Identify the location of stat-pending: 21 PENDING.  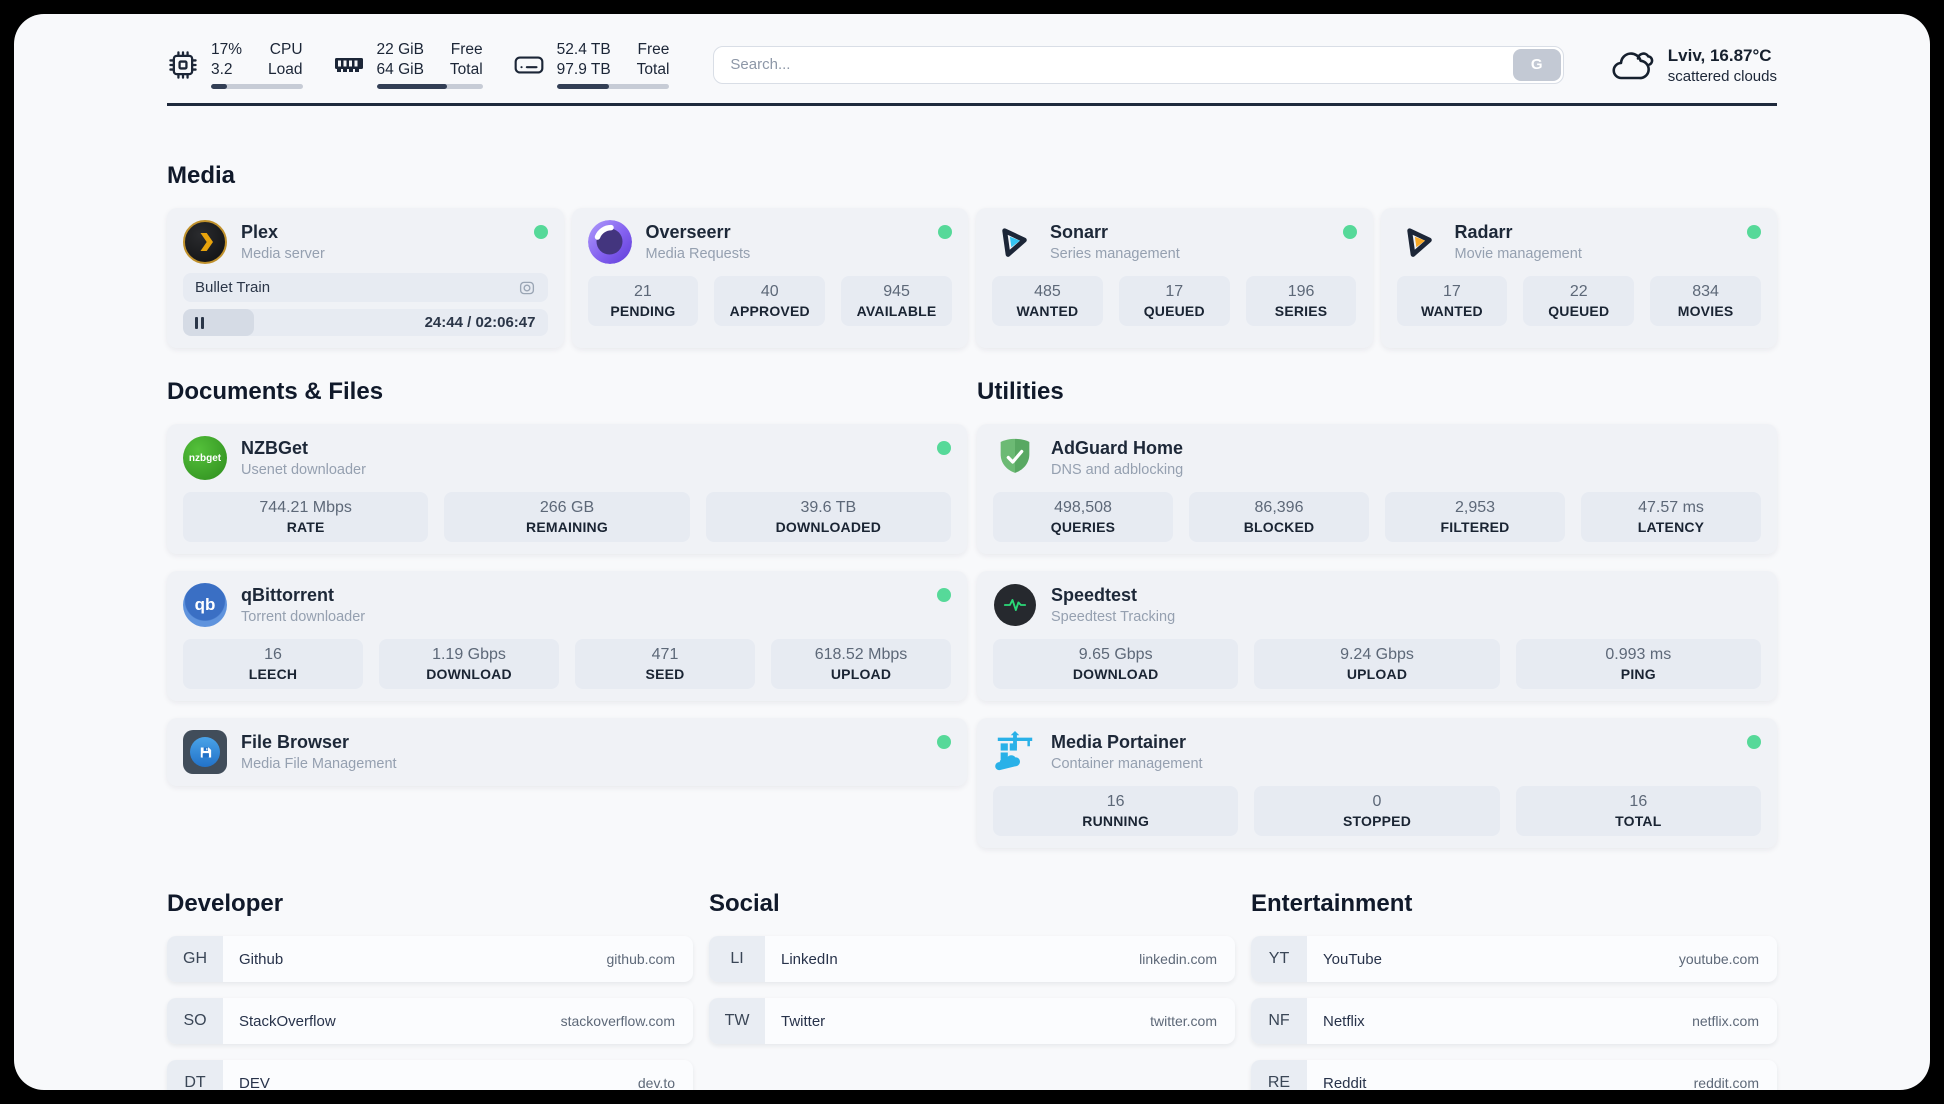
(643, 301).